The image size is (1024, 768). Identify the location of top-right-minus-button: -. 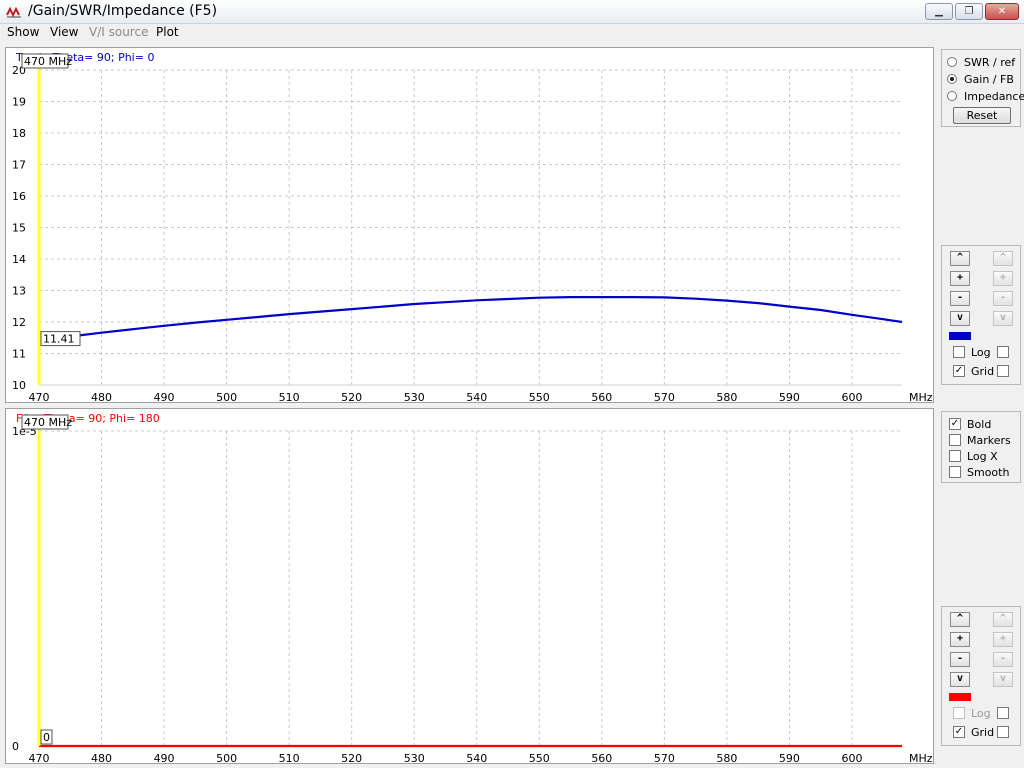
(1003, 298).